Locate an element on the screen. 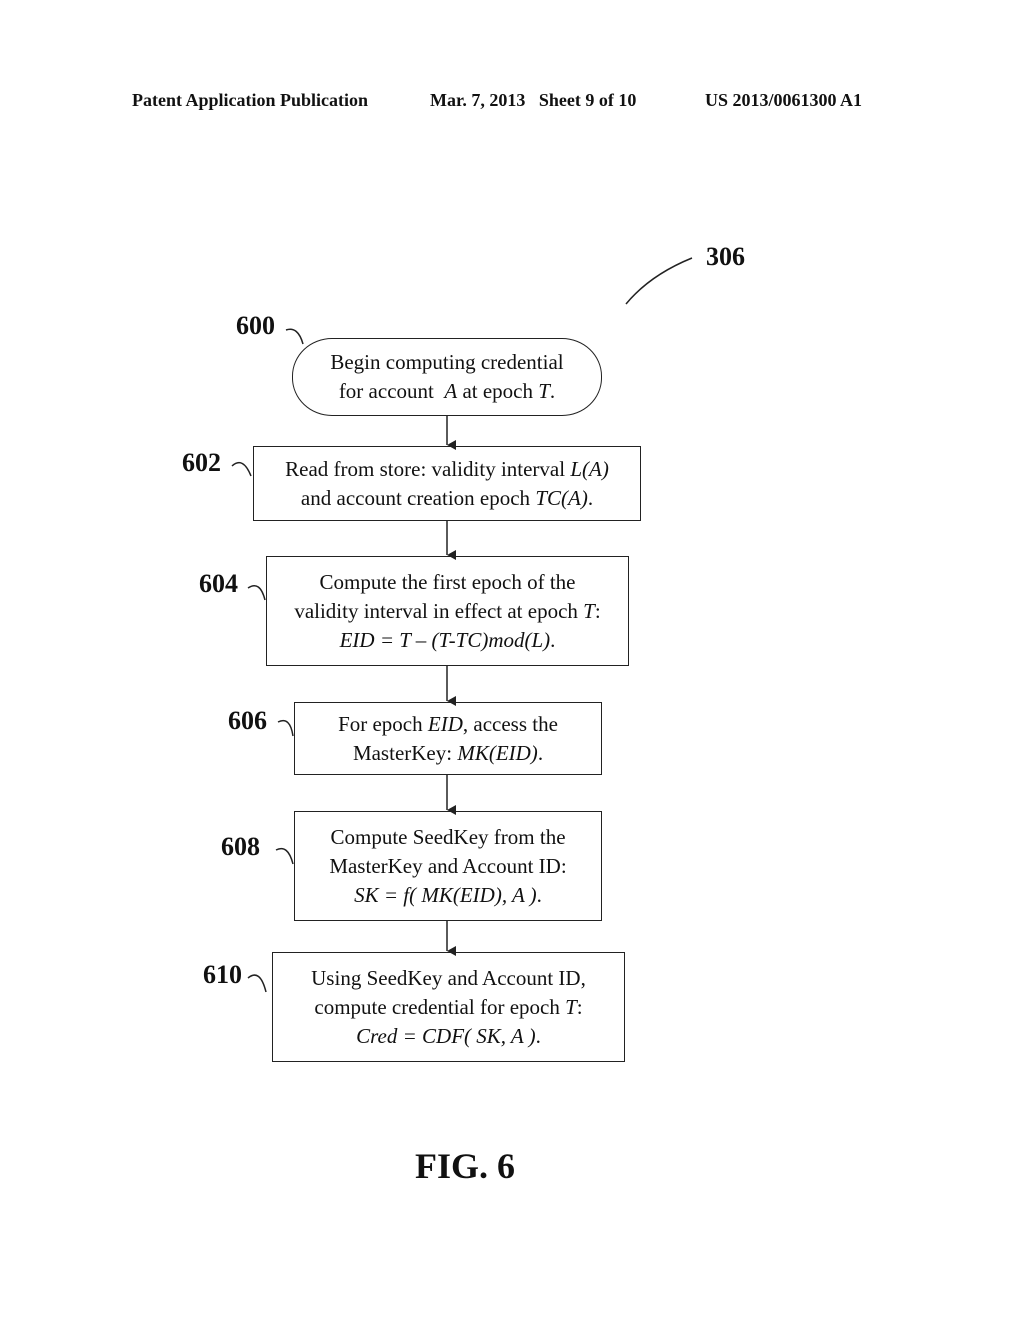 Image resolution: width=1024 pixels, height=1320 pixels. figure-ref-leader-line is located at coordinates (659, 281).